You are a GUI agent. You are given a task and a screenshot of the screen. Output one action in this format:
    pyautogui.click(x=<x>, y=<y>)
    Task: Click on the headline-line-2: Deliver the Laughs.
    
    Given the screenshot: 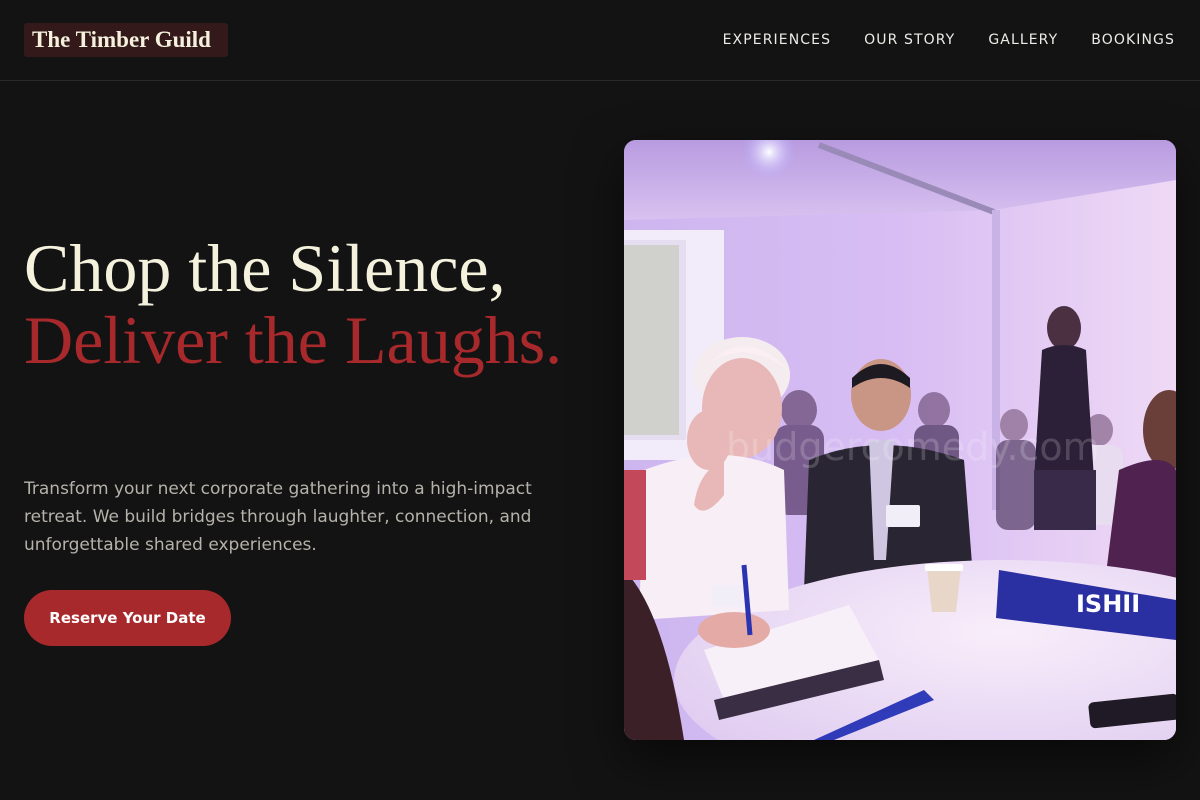 What is the action you would take?
    pyautogui.click(x=293, y=340)
    